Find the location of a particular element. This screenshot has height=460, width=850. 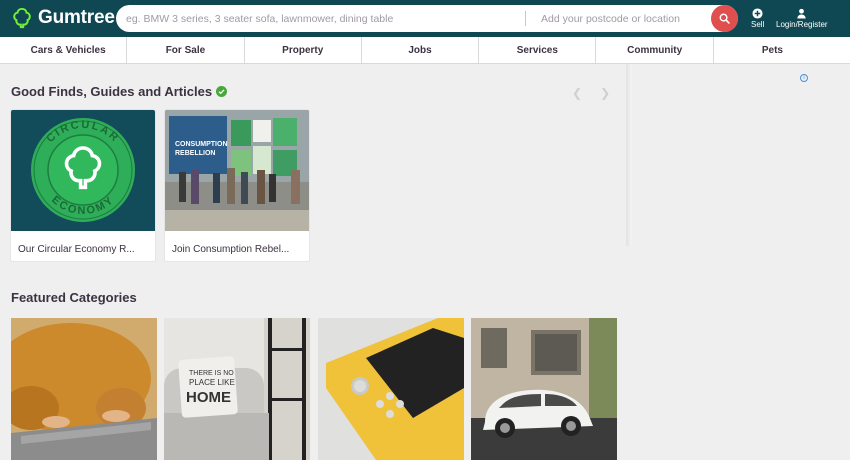

carousel-arrows: ❮ ❯ is located at coordinates (591, 93).